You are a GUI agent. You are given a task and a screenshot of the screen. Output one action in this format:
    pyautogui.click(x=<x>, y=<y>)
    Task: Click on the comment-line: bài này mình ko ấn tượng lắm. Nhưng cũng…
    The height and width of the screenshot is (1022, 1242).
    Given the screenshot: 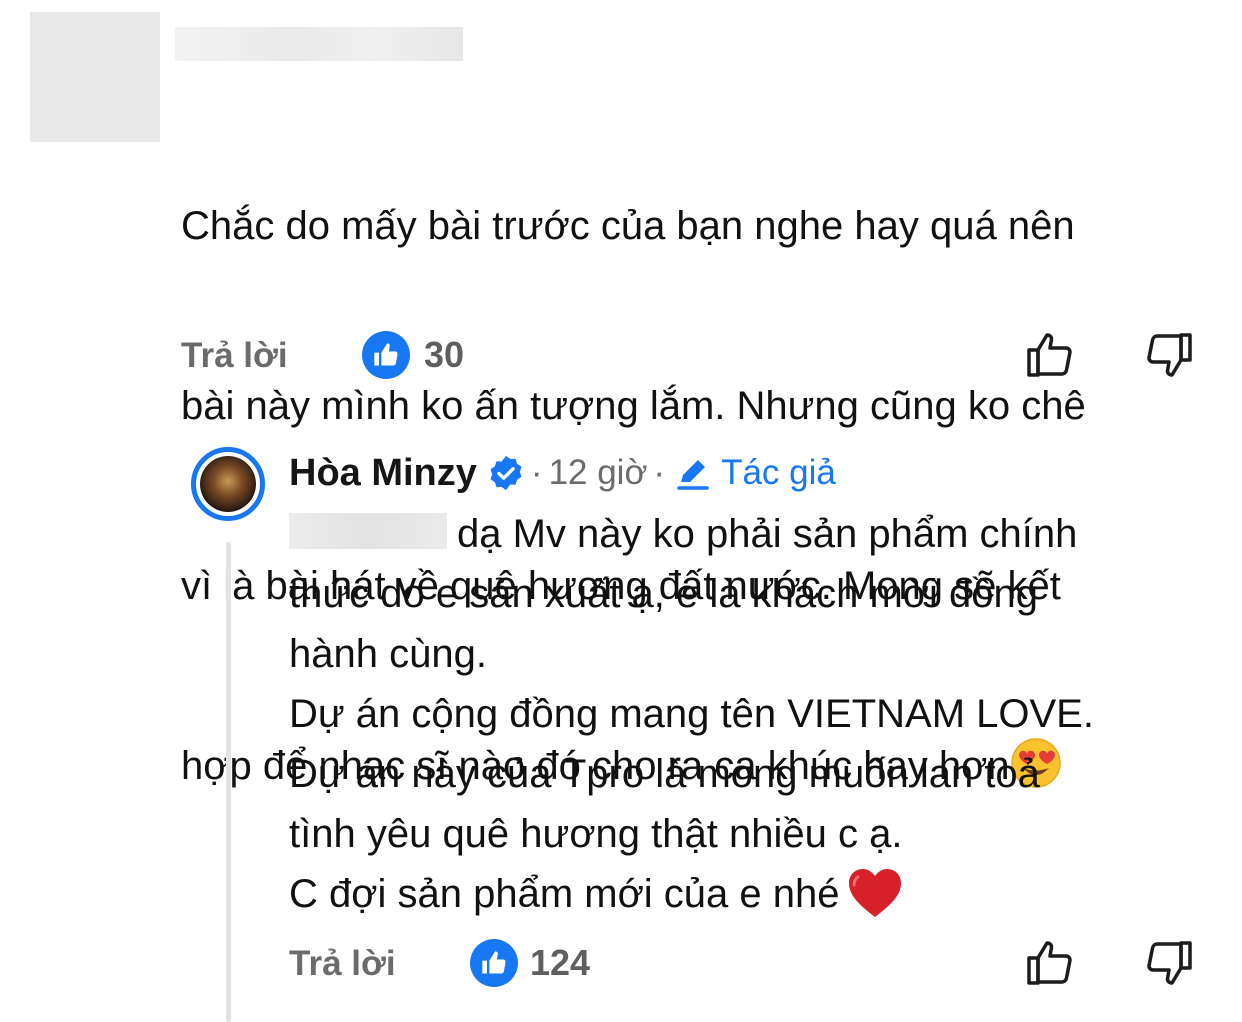 What is the action you would take?
    pyautogui.click(x=633, y=406)
    